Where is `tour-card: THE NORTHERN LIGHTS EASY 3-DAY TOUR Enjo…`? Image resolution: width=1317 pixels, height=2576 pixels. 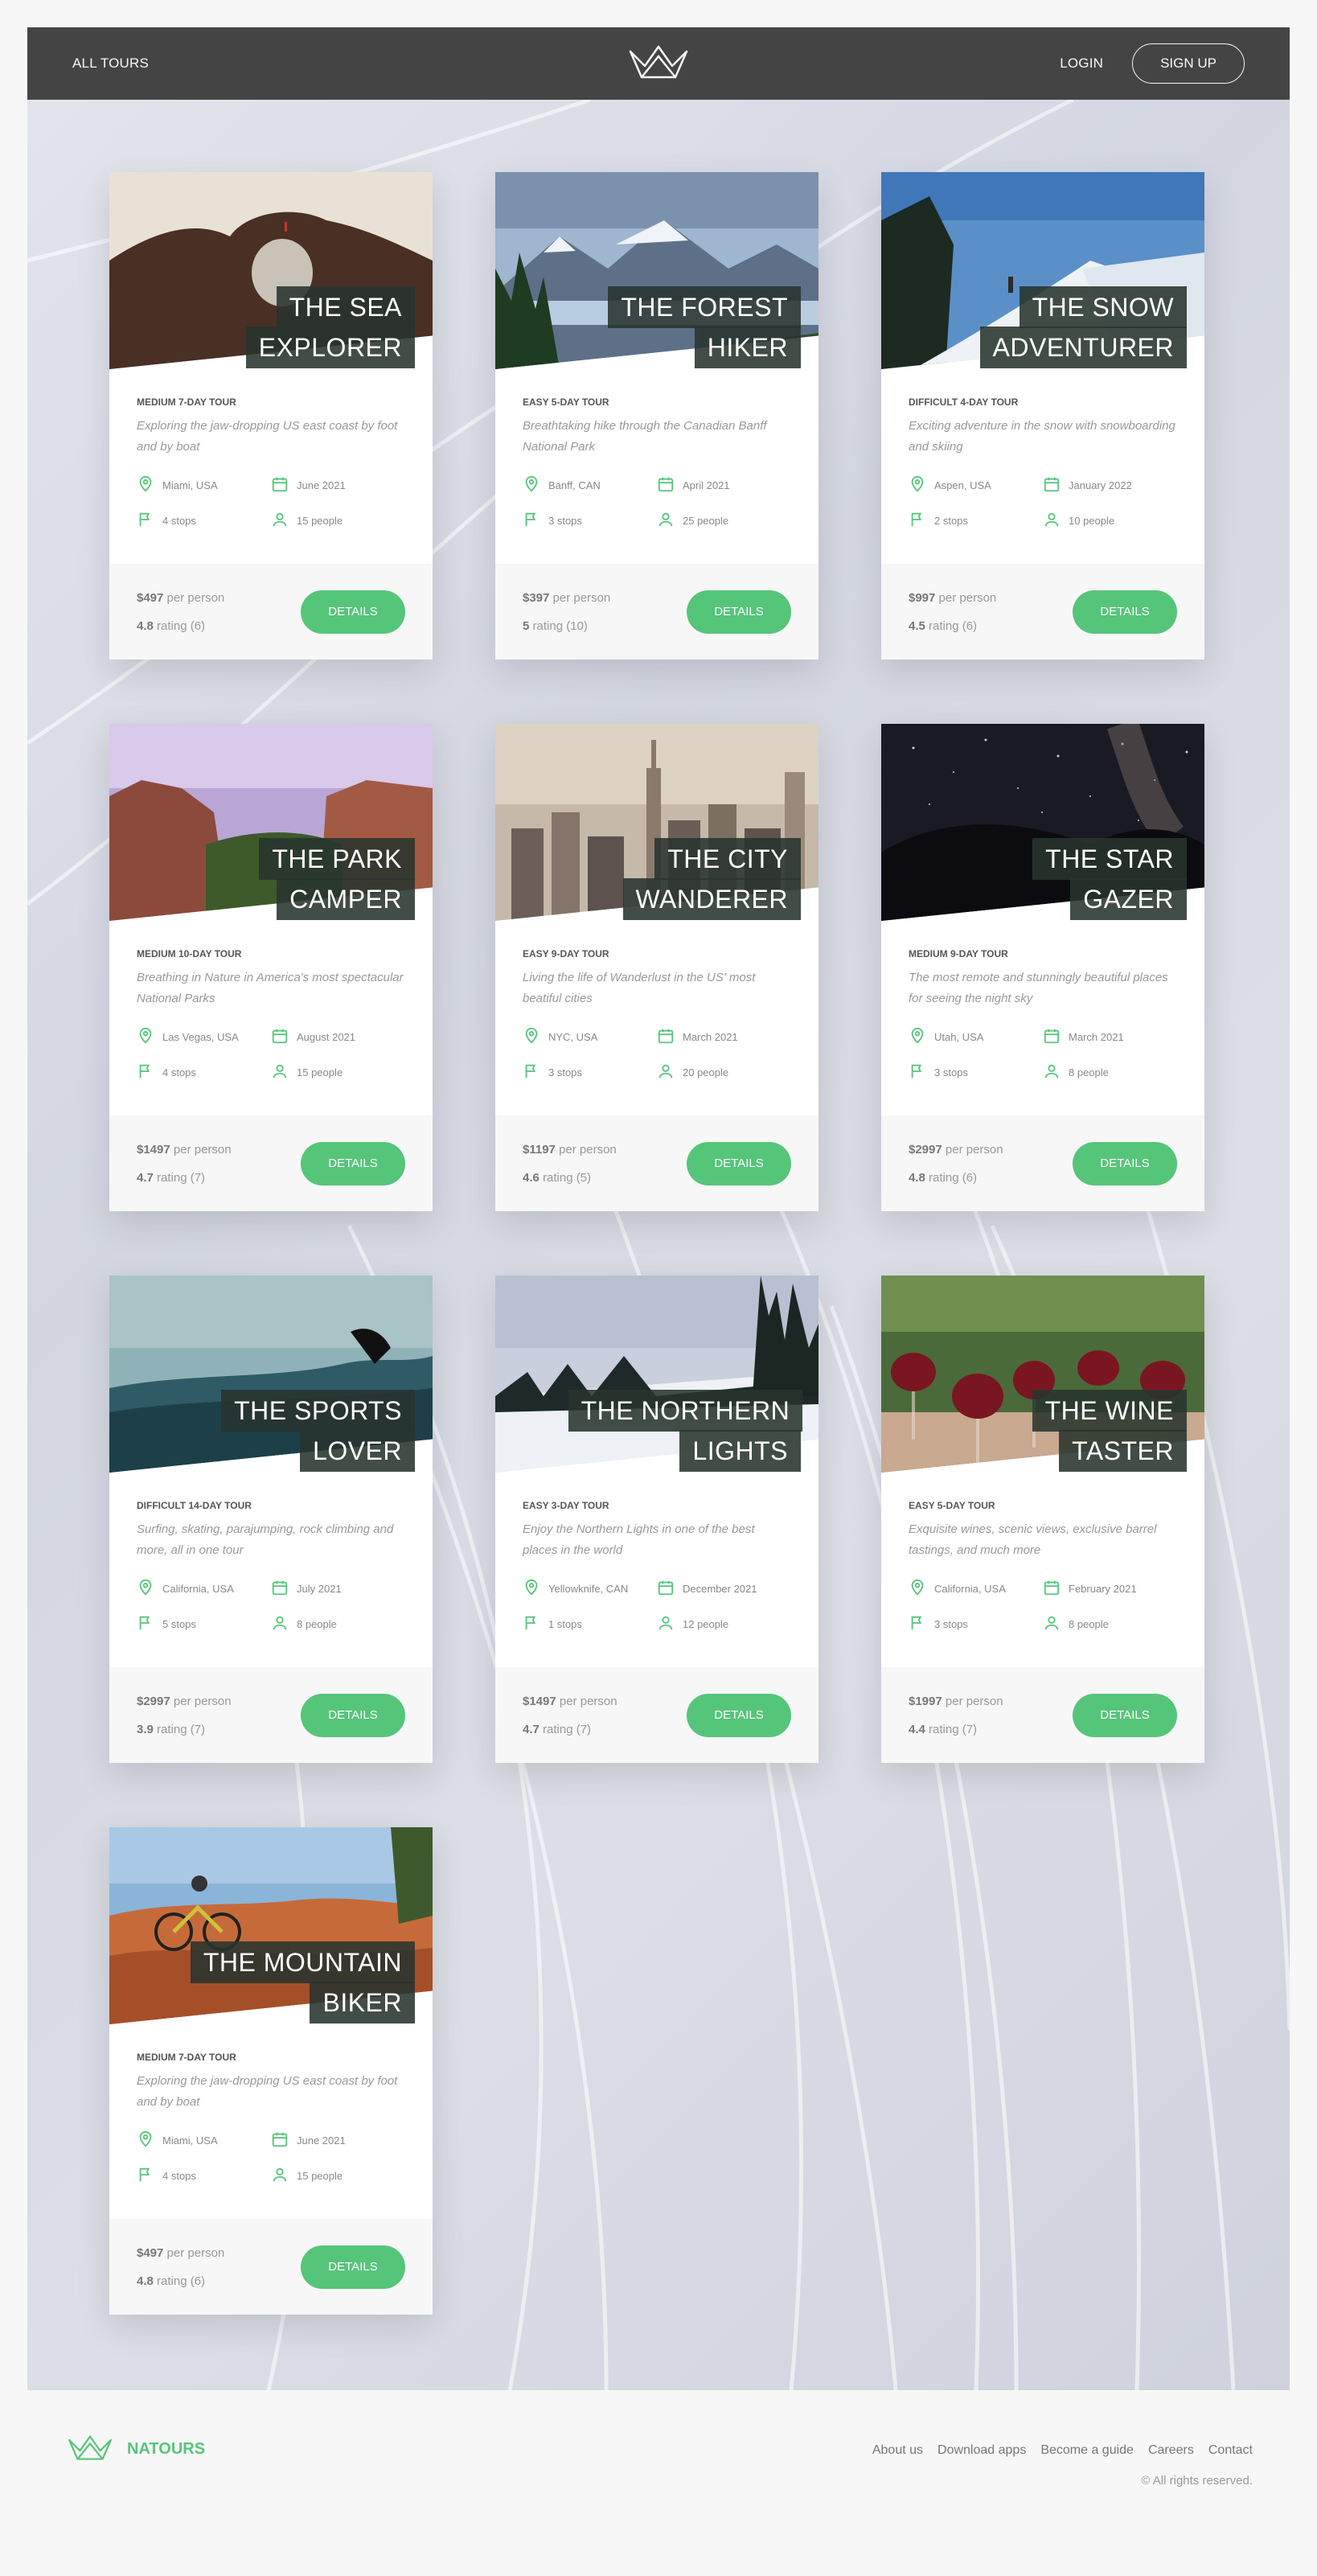
tour-card: THE NORTHERN LIGHTS EASY 3-DAY TOUR Enjo… is located at coordinates (657, 1519).